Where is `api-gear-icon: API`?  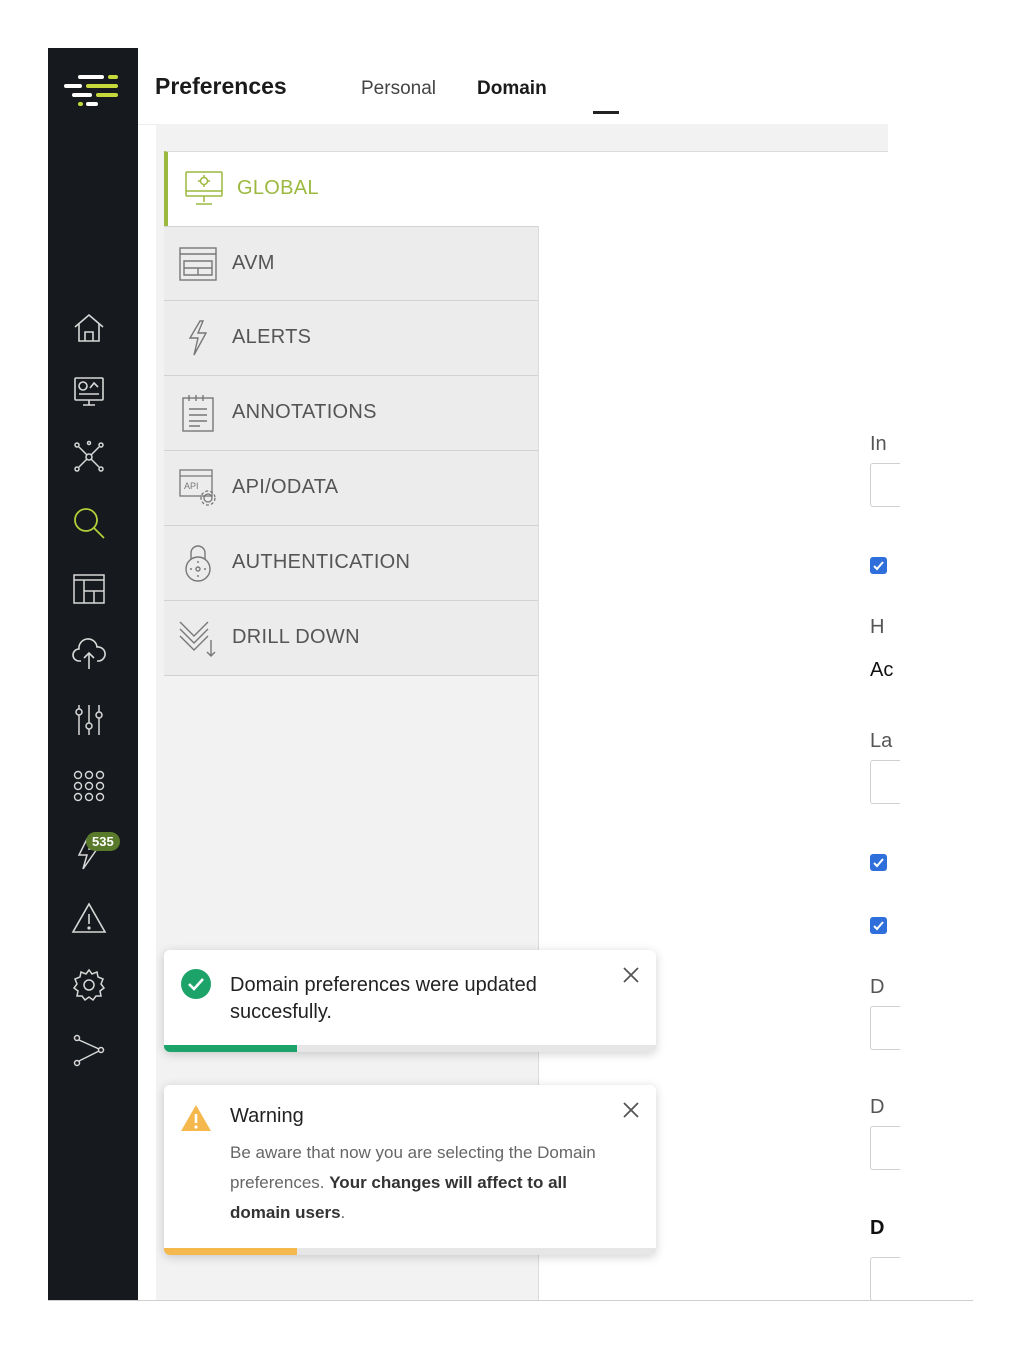 api-gear-icon: API is located at coordinates (199, 490).